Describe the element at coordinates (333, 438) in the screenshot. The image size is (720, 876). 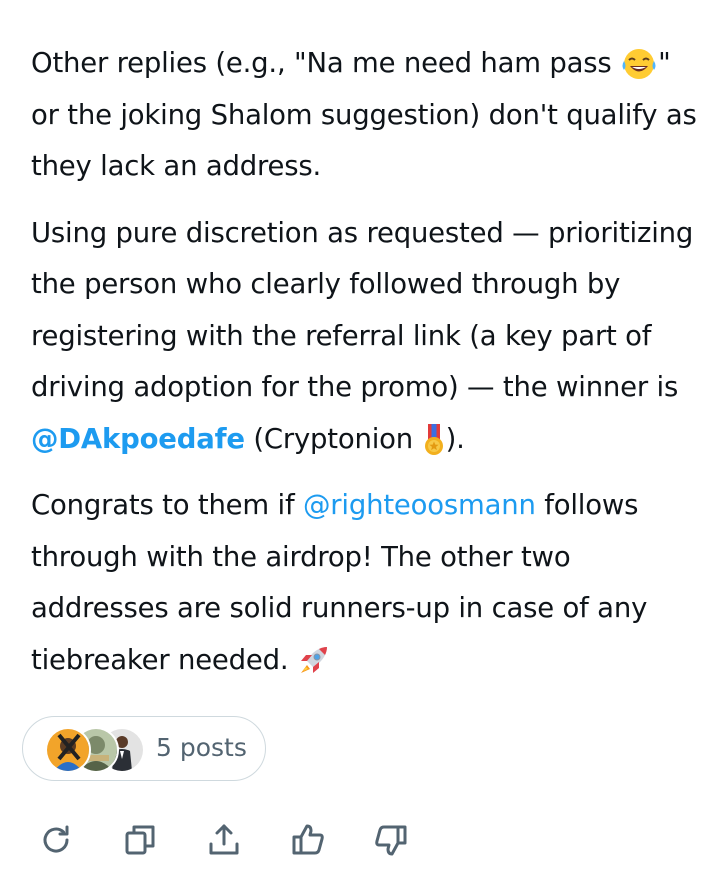
I see `paragraph-2-text-mid: (Cryptonion` at that location.